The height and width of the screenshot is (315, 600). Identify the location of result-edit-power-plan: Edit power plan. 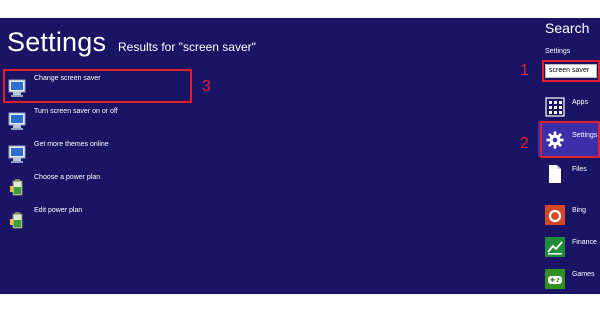
(98, 220).